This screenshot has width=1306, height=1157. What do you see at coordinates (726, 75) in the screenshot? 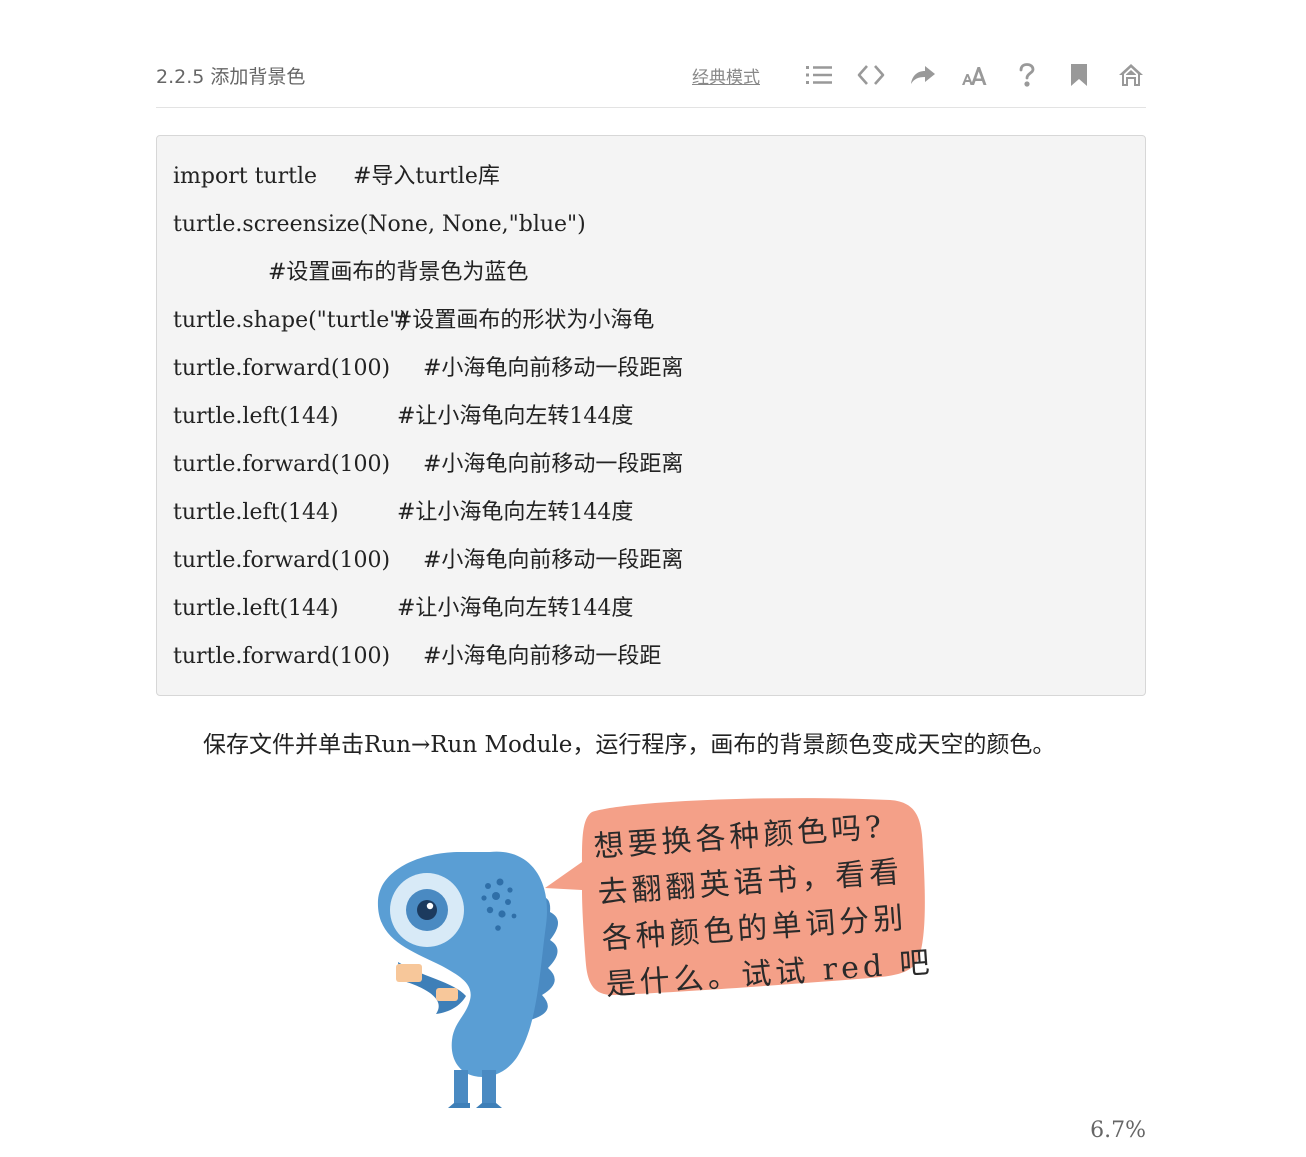
I see `classic-mode-link: 经典模式` at bounding box center [726, 75].